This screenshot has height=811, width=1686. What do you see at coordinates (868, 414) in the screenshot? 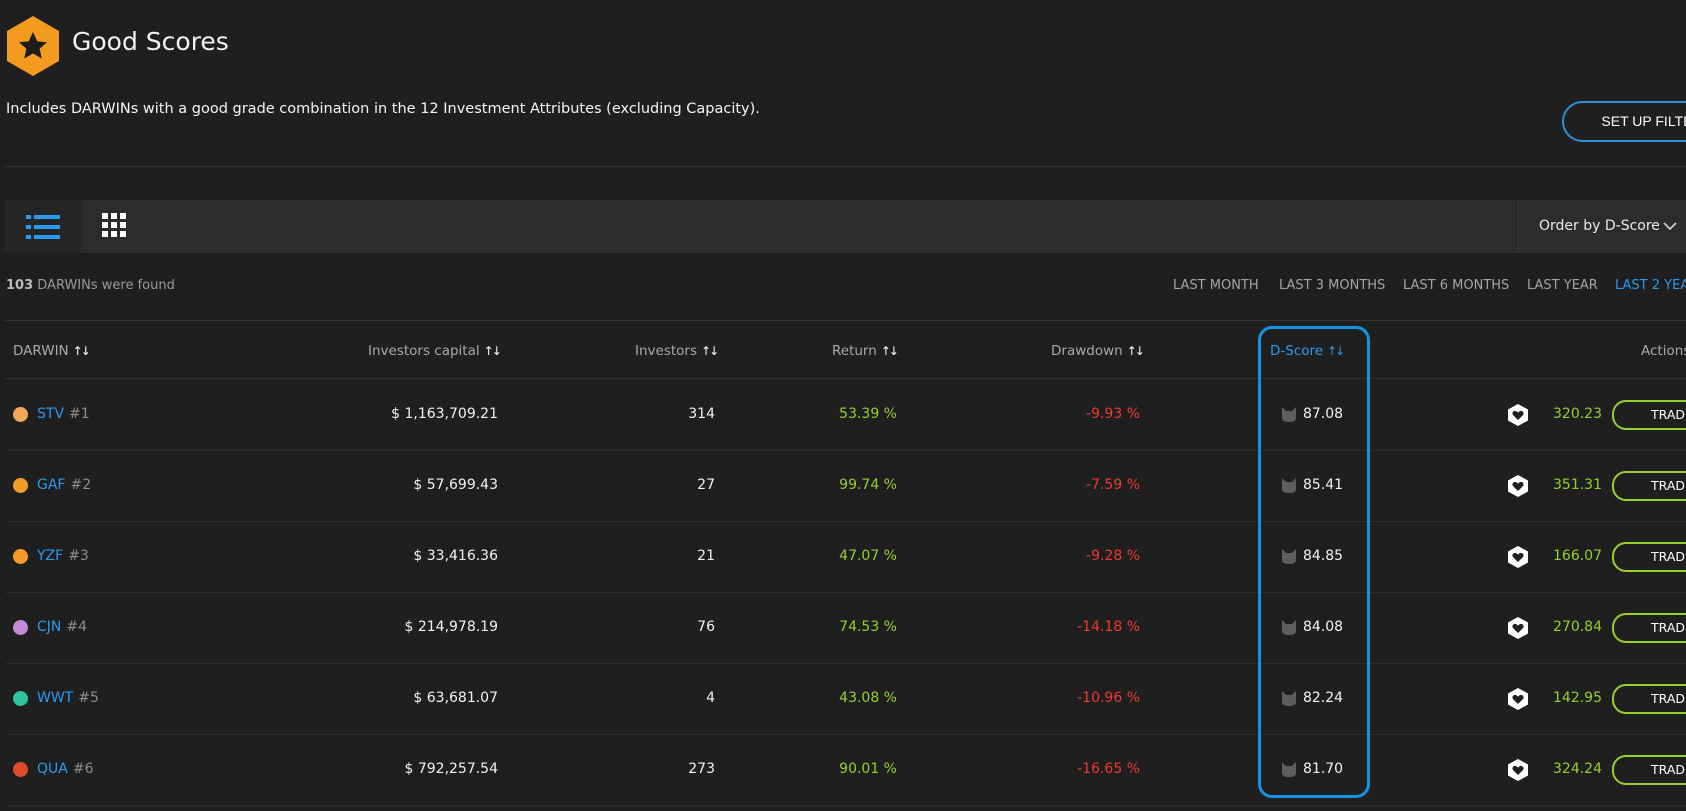
I see `return-value: 53.39 %` at bounding box center [868, 414].